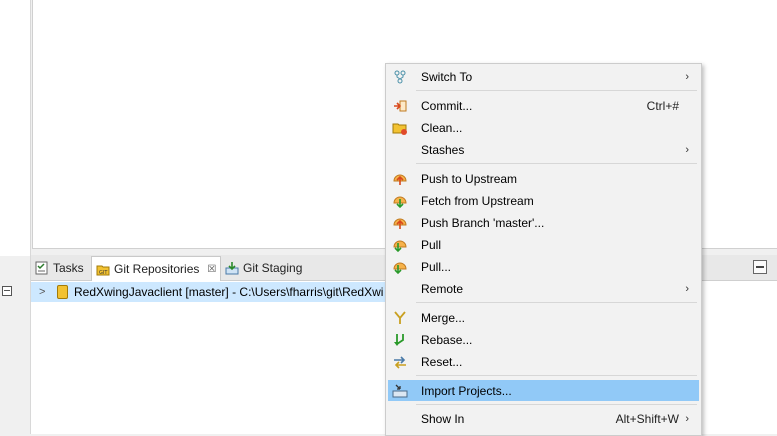 The width and height of the screenshot is (777, 436). I want to click on menu-label: Push to Upstream, so click(469, 178).